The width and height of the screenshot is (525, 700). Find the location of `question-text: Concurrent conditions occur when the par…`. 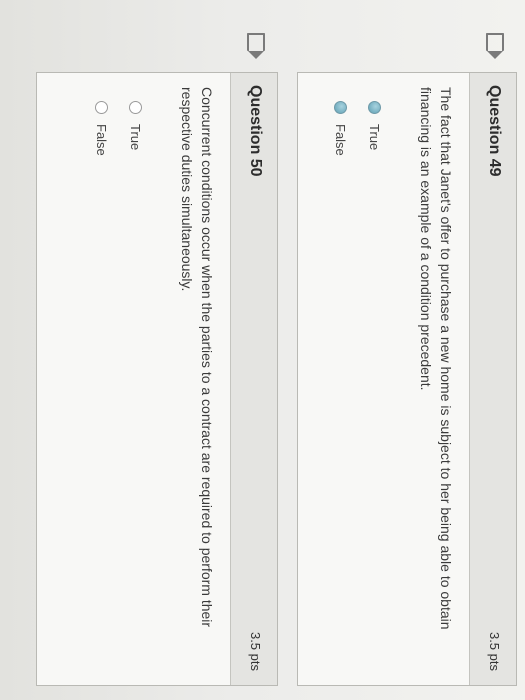

question-text: Concurrent conditions occur when the par… is located at coordinates (197, 357).